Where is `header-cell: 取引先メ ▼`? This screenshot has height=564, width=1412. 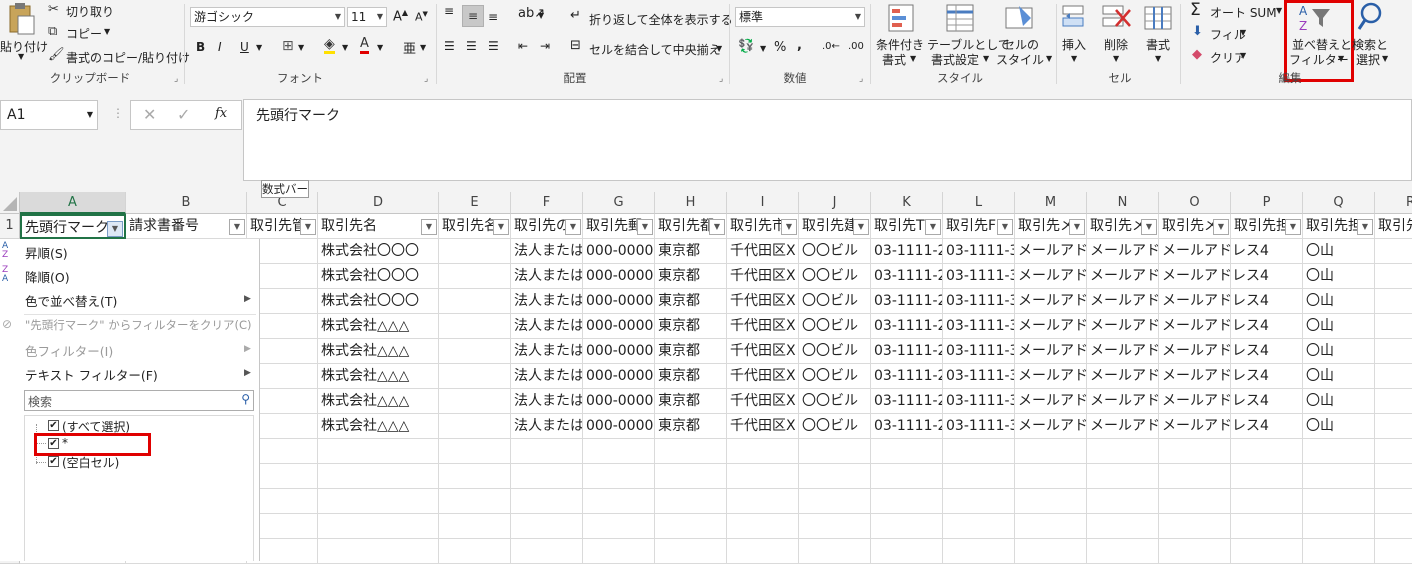
header-cell: 取引先メ ▼ is located at coordinates (1195, 226).